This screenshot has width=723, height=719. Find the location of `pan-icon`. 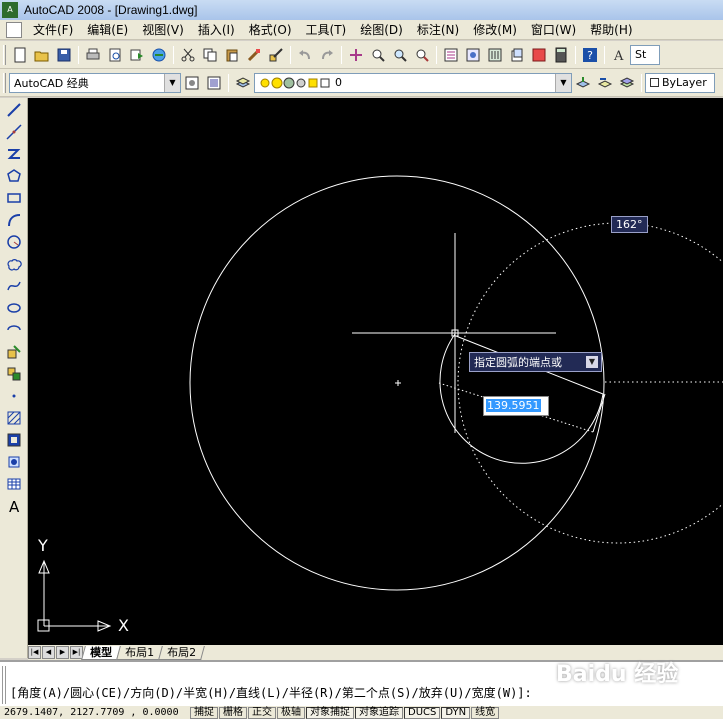

pan-icon is located at coordinates (356, 55).